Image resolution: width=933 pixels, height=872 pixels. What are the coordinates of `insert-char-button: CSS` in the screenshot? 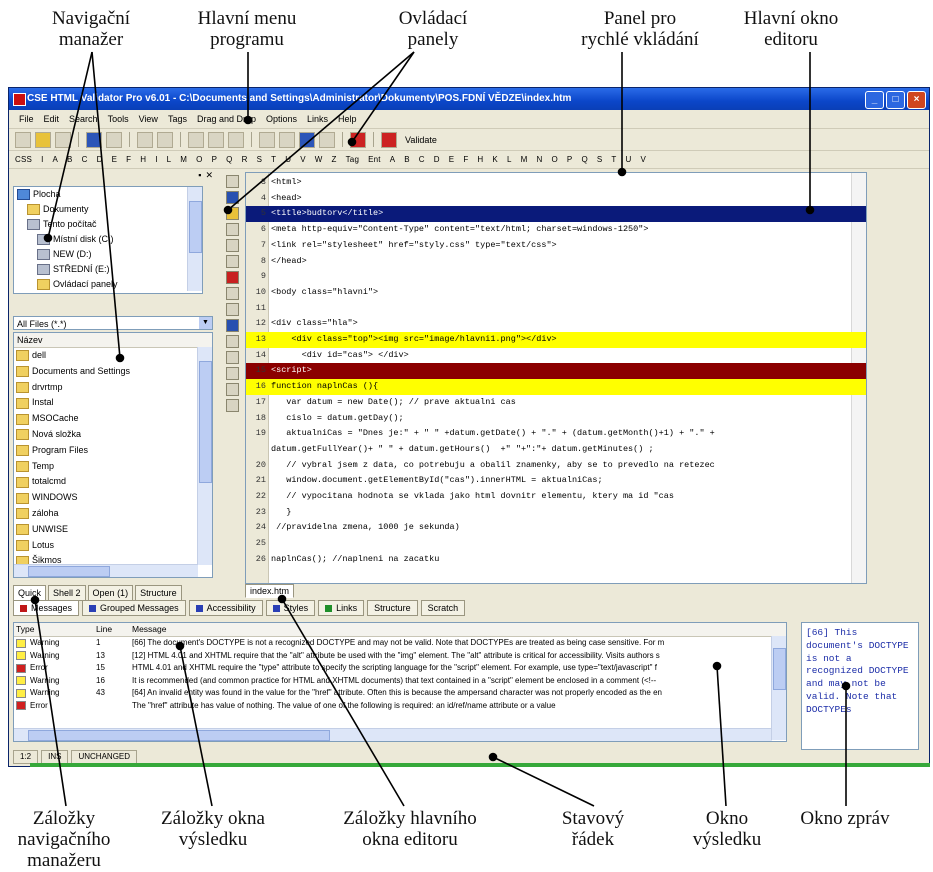 It's located at (23, 159).